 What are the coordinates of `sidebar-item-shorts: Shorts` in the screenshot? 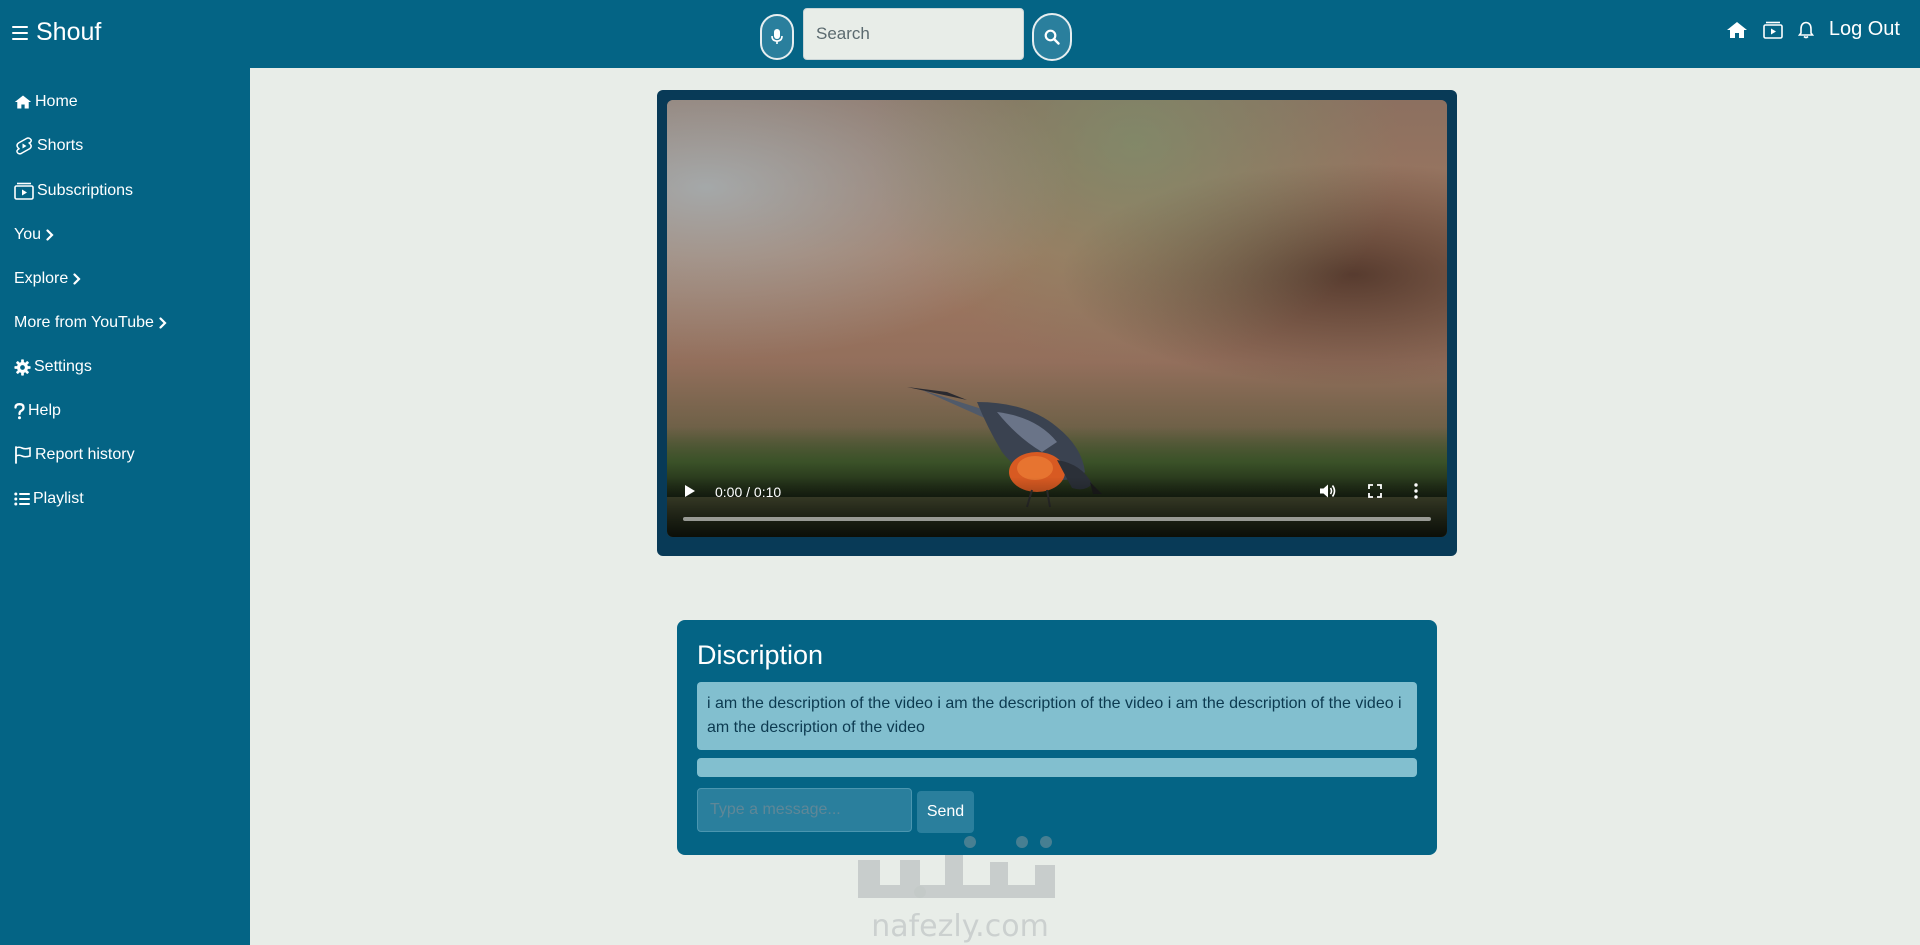 It's located at (48, 146).